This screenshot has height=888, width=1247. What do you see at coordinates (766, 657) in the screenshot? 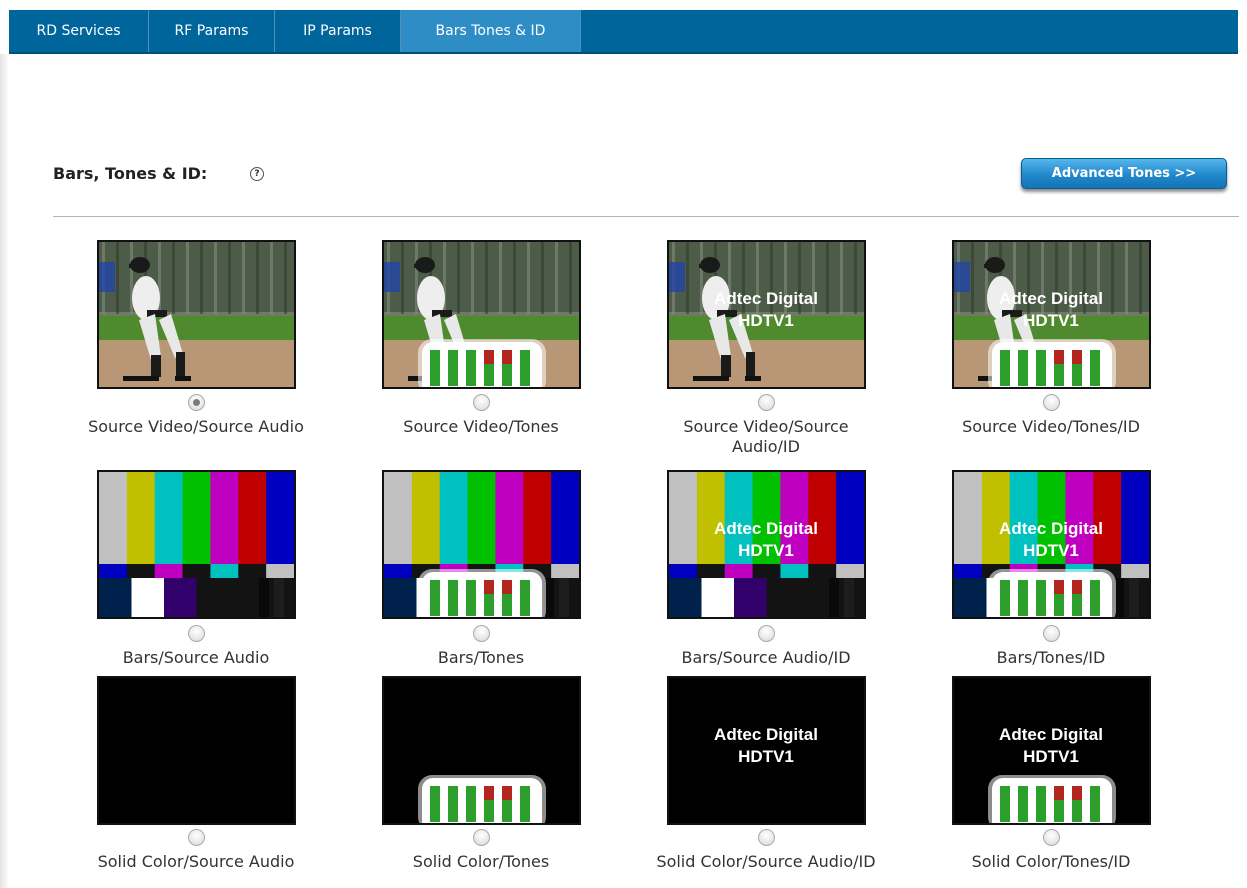
I see `pattern-label: Bars/Source Audio/ID` at bounding box center [766, 657].